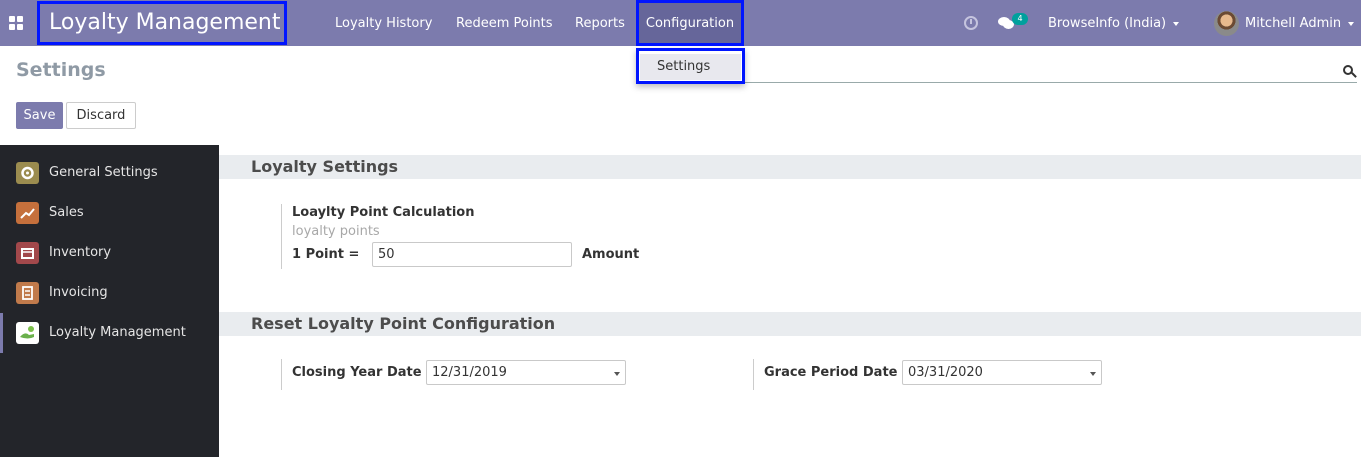 This screenshot has width=1361, height=457. Describe the element at coordinates (472, 254) in the screenshot. I see `point-value-input: 50` at that location.